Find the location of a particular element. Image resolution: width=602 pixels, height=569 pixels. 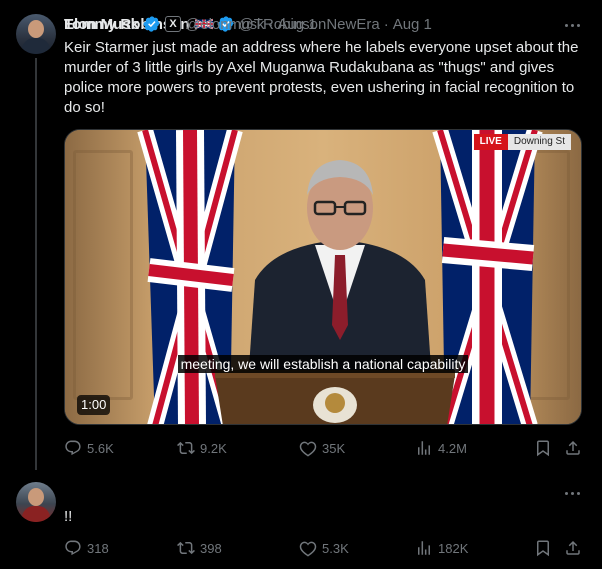

reply-count: 5.6K is located at coordinates (100, 448).